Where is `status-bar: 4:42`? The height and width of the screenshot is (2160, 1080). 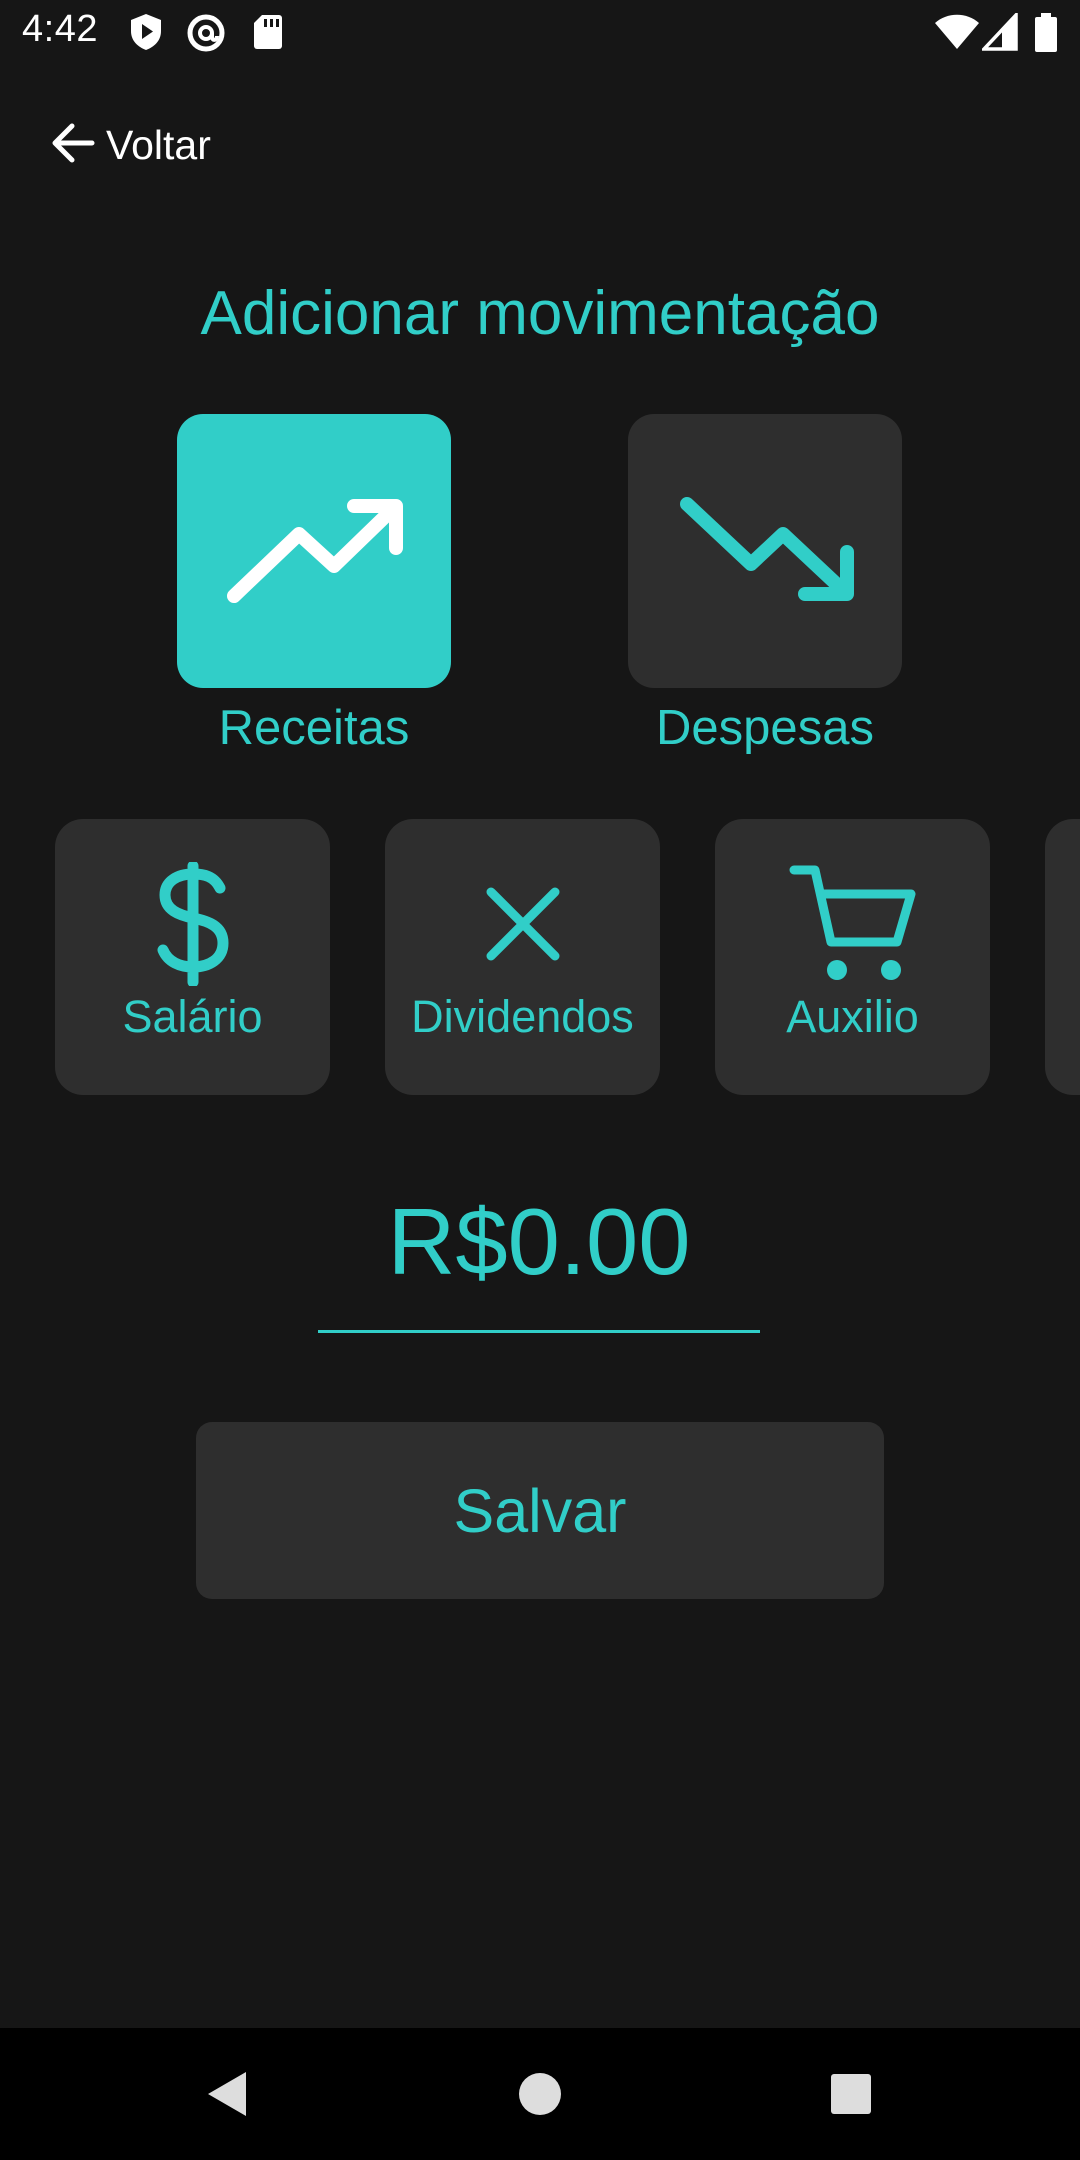
status-bar: 4:42 is located at coordinates (540, 33).